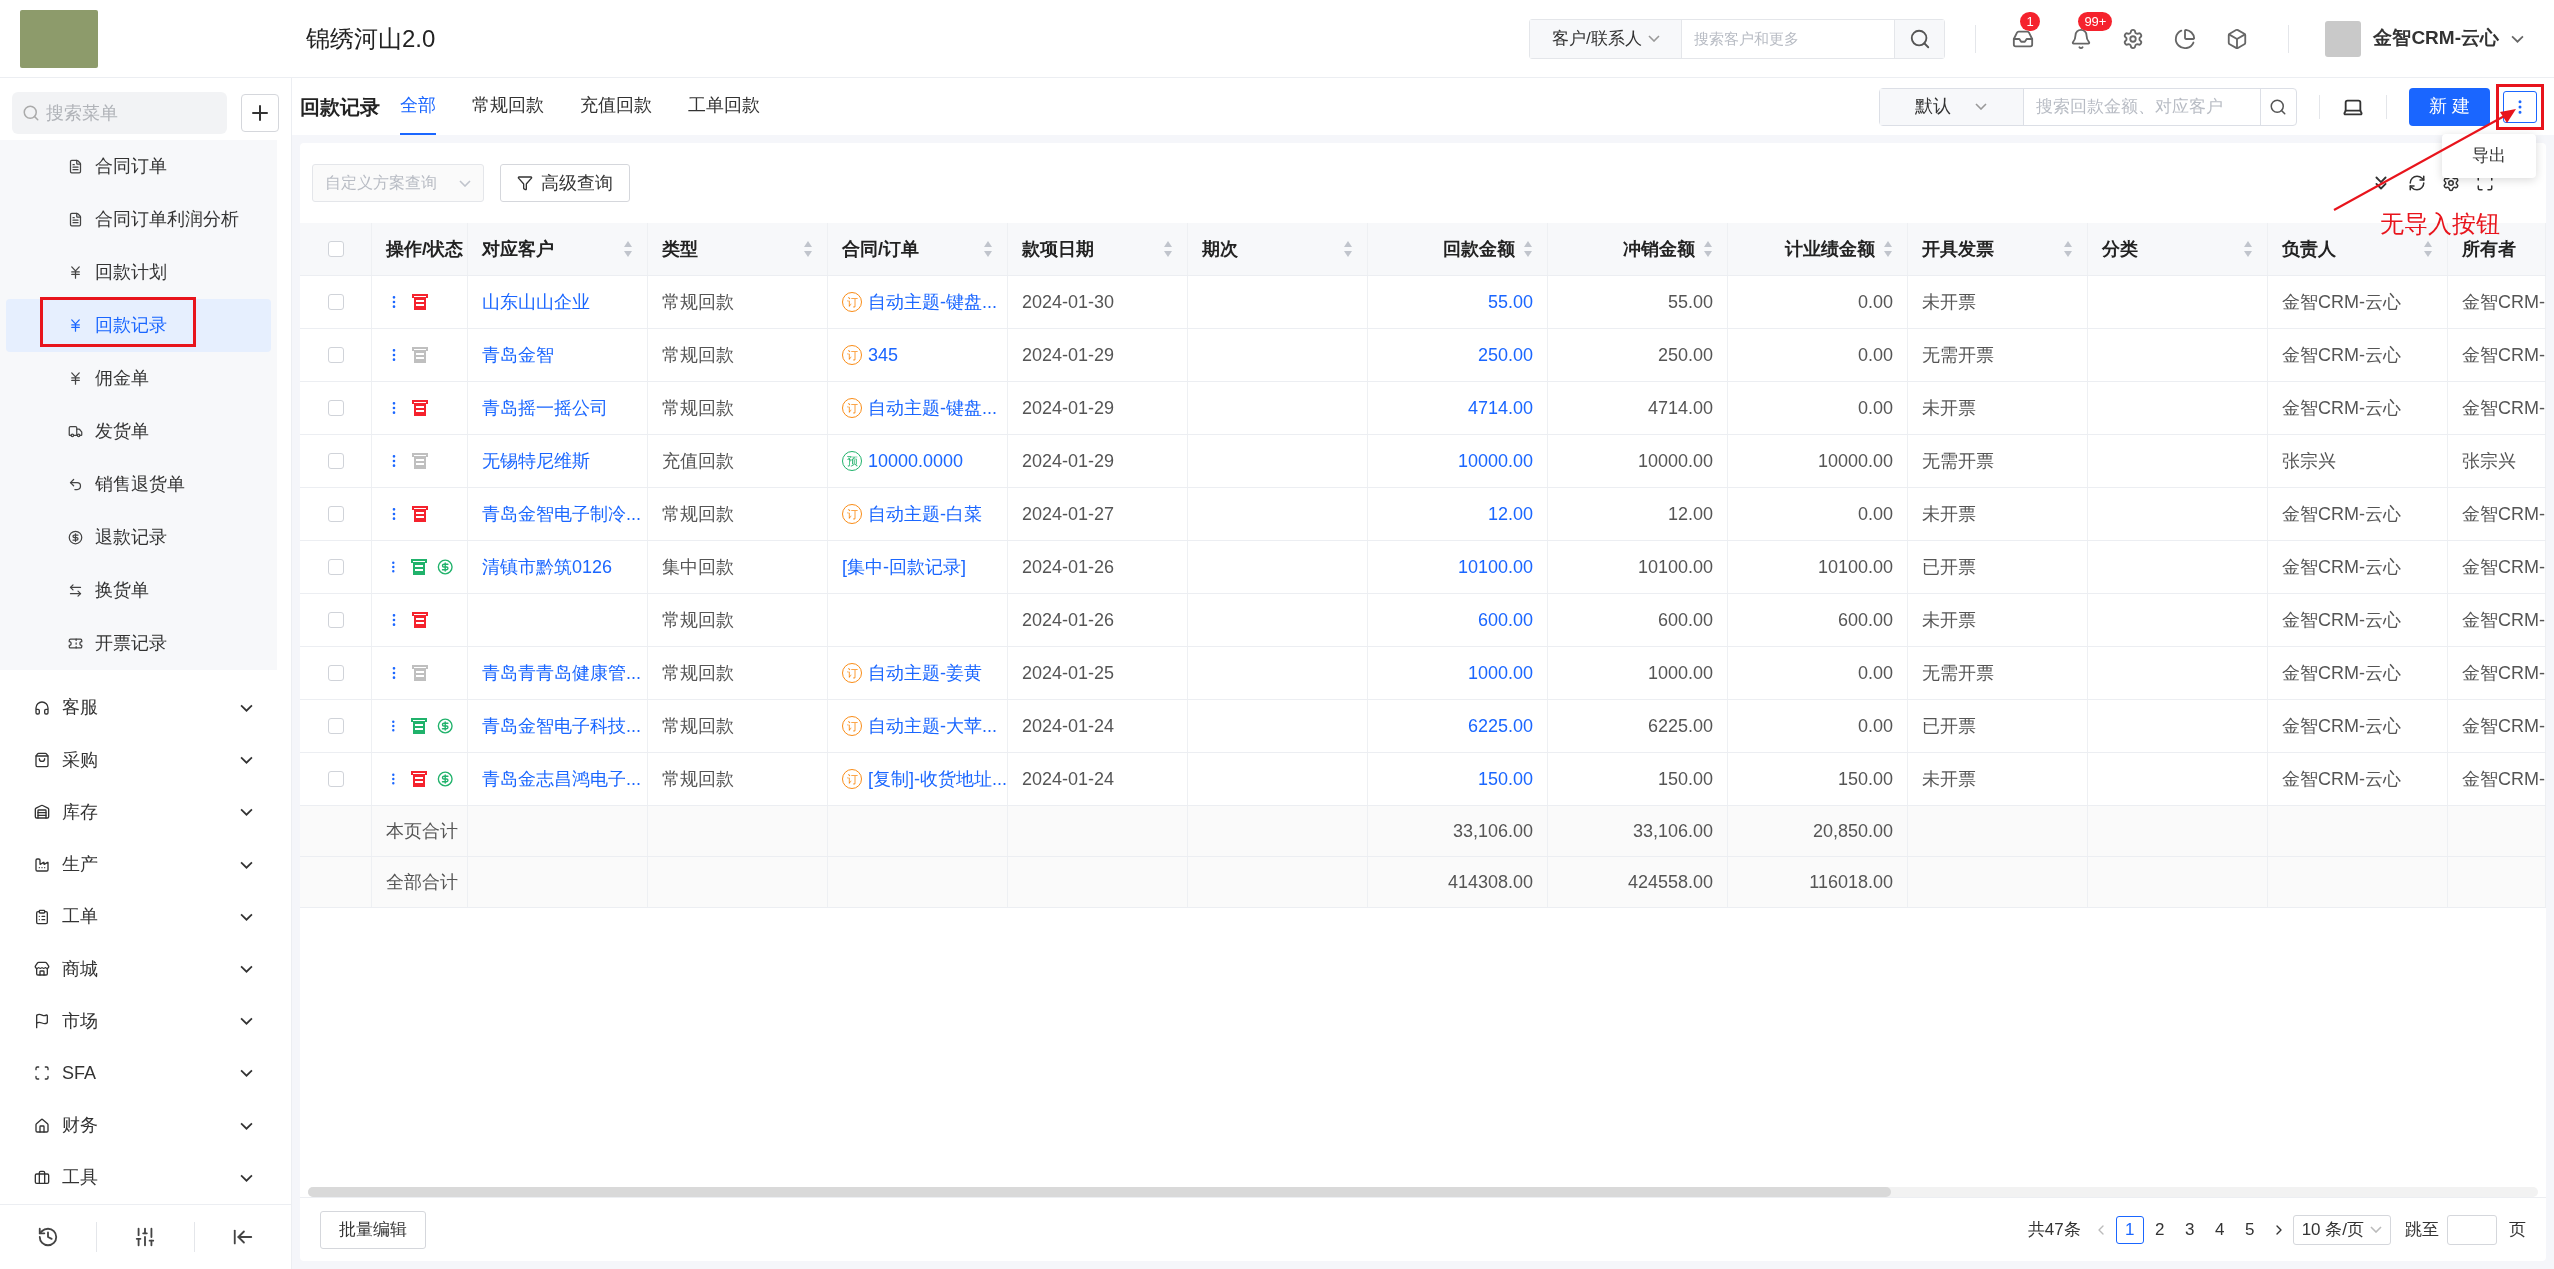  I want to click on menu-item: 开票记录, so click(138, 643).